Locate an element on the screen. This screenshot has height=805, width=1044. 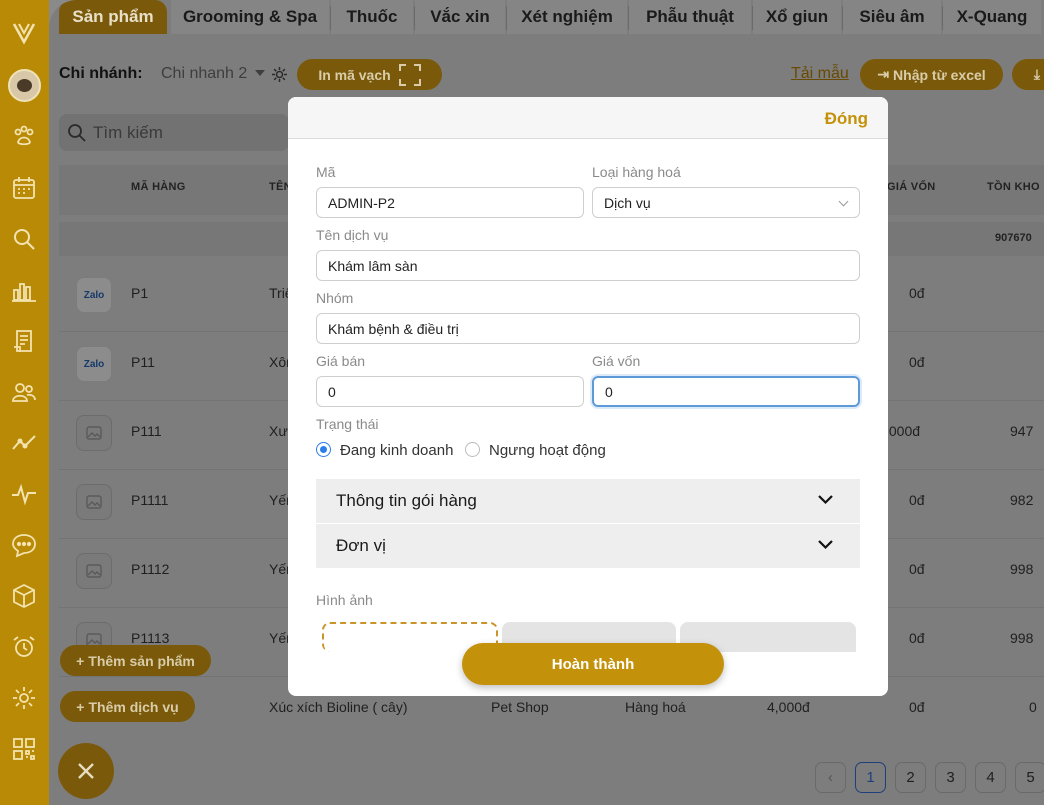
box-icon is located at coordinates (24, 596).